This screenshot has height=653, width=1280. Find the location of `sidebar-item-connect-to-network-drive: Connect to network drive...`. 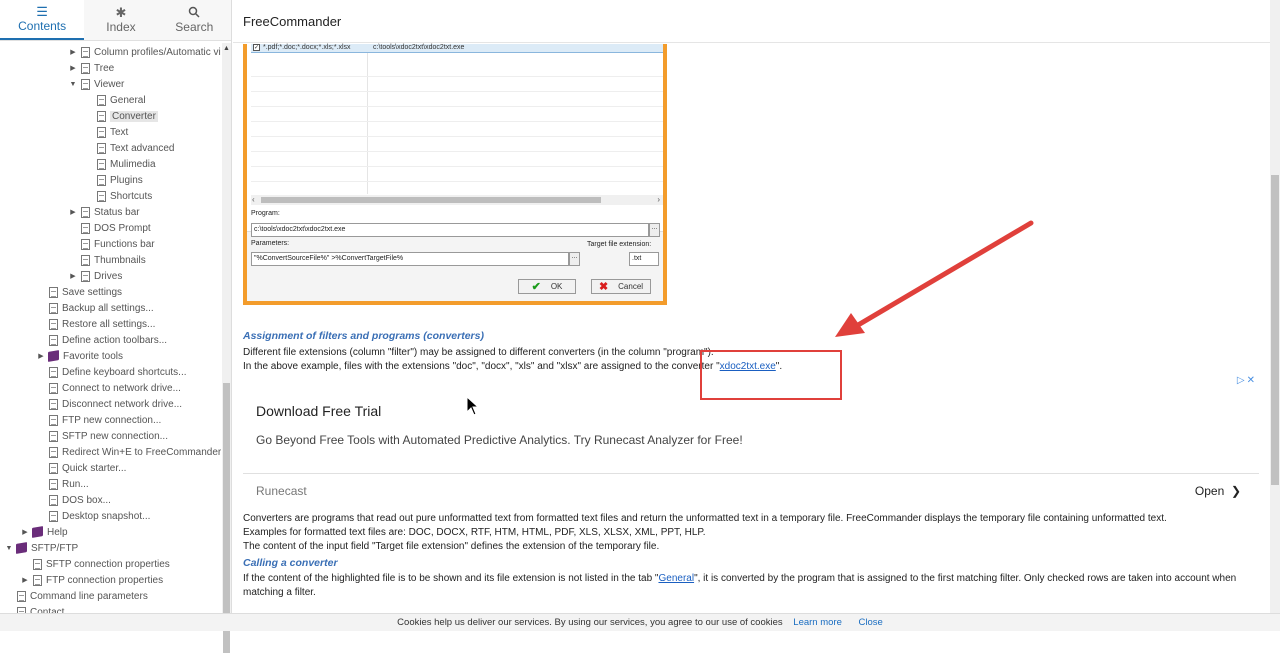

sidebar-item-connect-to-network-drive: Connect to network drive... is located at coordinates (108, 388).